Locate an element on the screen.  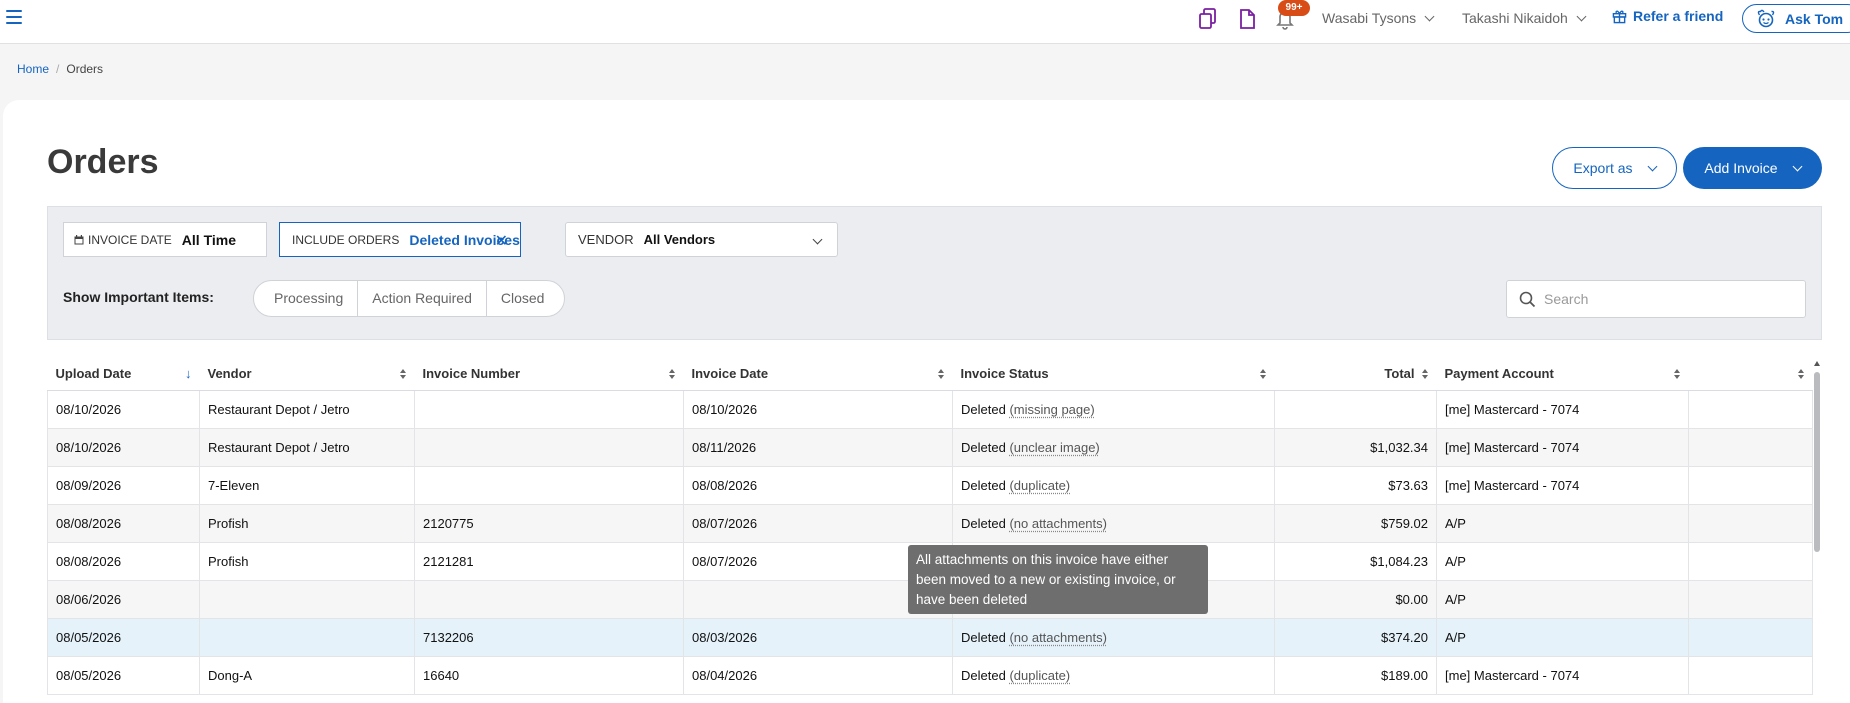
invoice-date-cell: 08/11/2026 is located at coordinates (818, 447).